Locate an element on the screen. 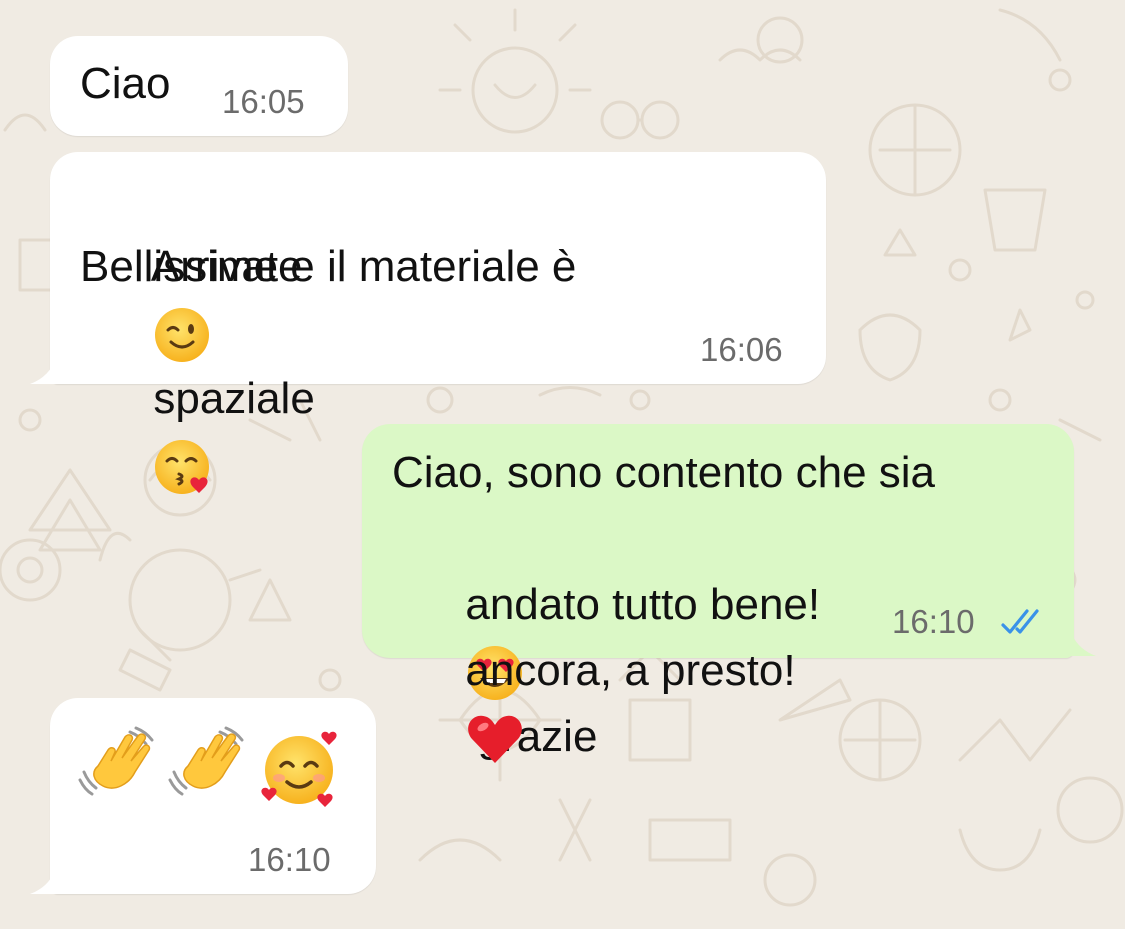 The height and width of the screenshot is (929, 1125). message-text: Ciao is located at coordinates (125, 83).